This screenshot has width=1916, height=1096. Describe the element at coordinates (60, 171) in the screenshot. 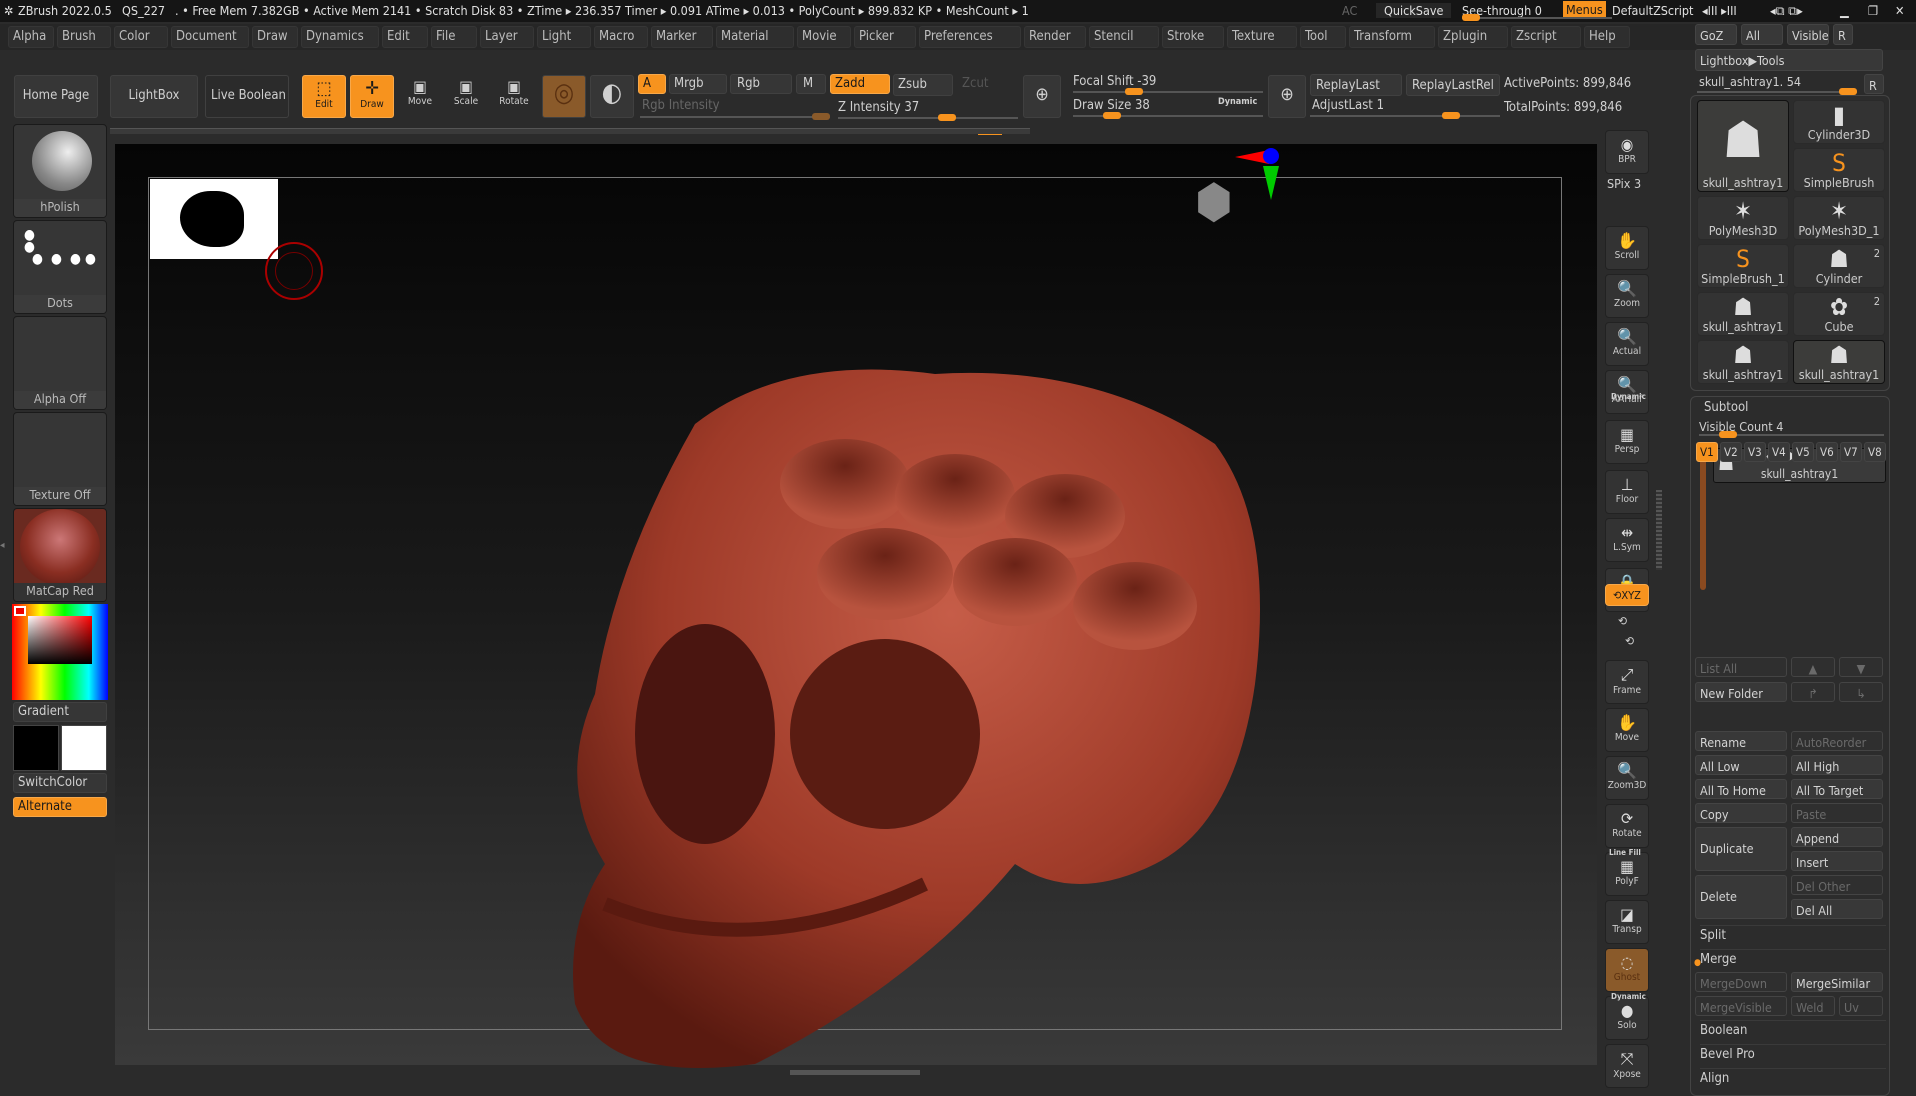

I see `brush-picker: hPolish` at that location.